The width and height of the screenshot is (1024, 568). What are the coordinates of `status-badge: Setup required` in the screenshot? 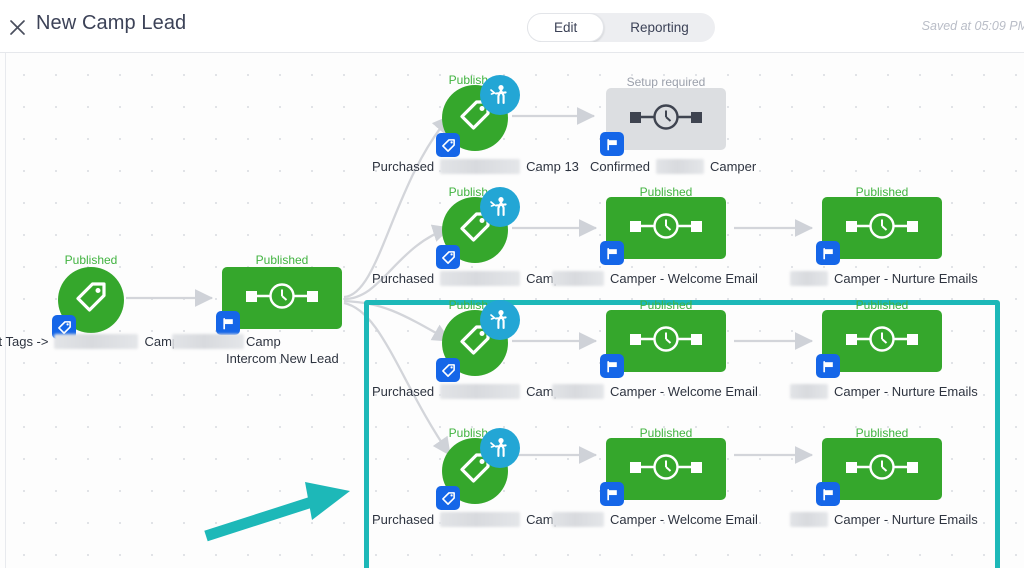 It's located at (666, 82).